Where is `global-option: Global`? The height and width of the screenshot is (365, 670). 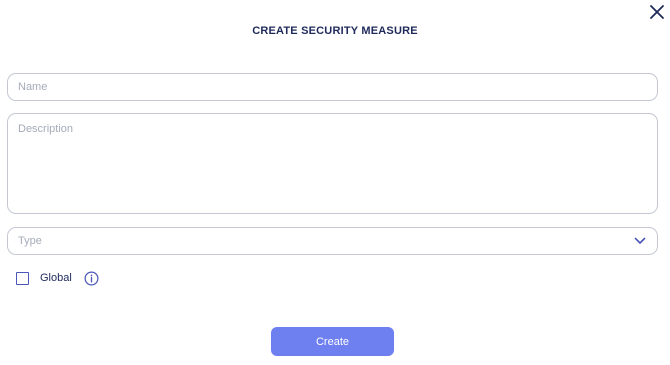
global-option: Global is located at coordinates (57, 278).